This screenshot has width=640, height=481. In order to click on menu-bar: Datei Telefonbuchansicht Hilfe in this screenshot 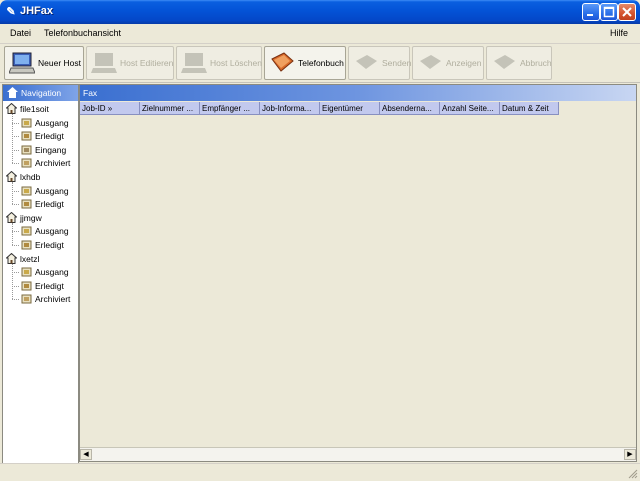, I will do `click(320, 34)`.